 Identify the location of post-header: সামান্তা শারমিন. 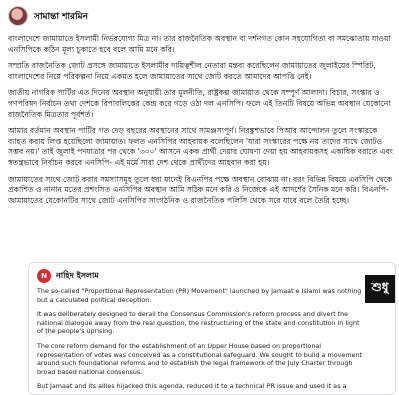
(48, 16).